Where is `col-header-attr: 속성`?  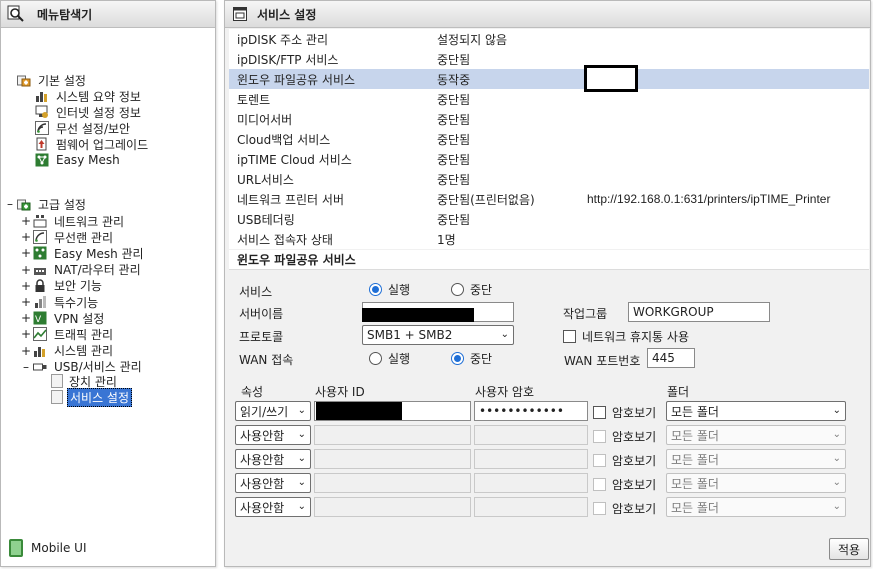
col-header-attr: 속성 is located at coordinates (252, 392).